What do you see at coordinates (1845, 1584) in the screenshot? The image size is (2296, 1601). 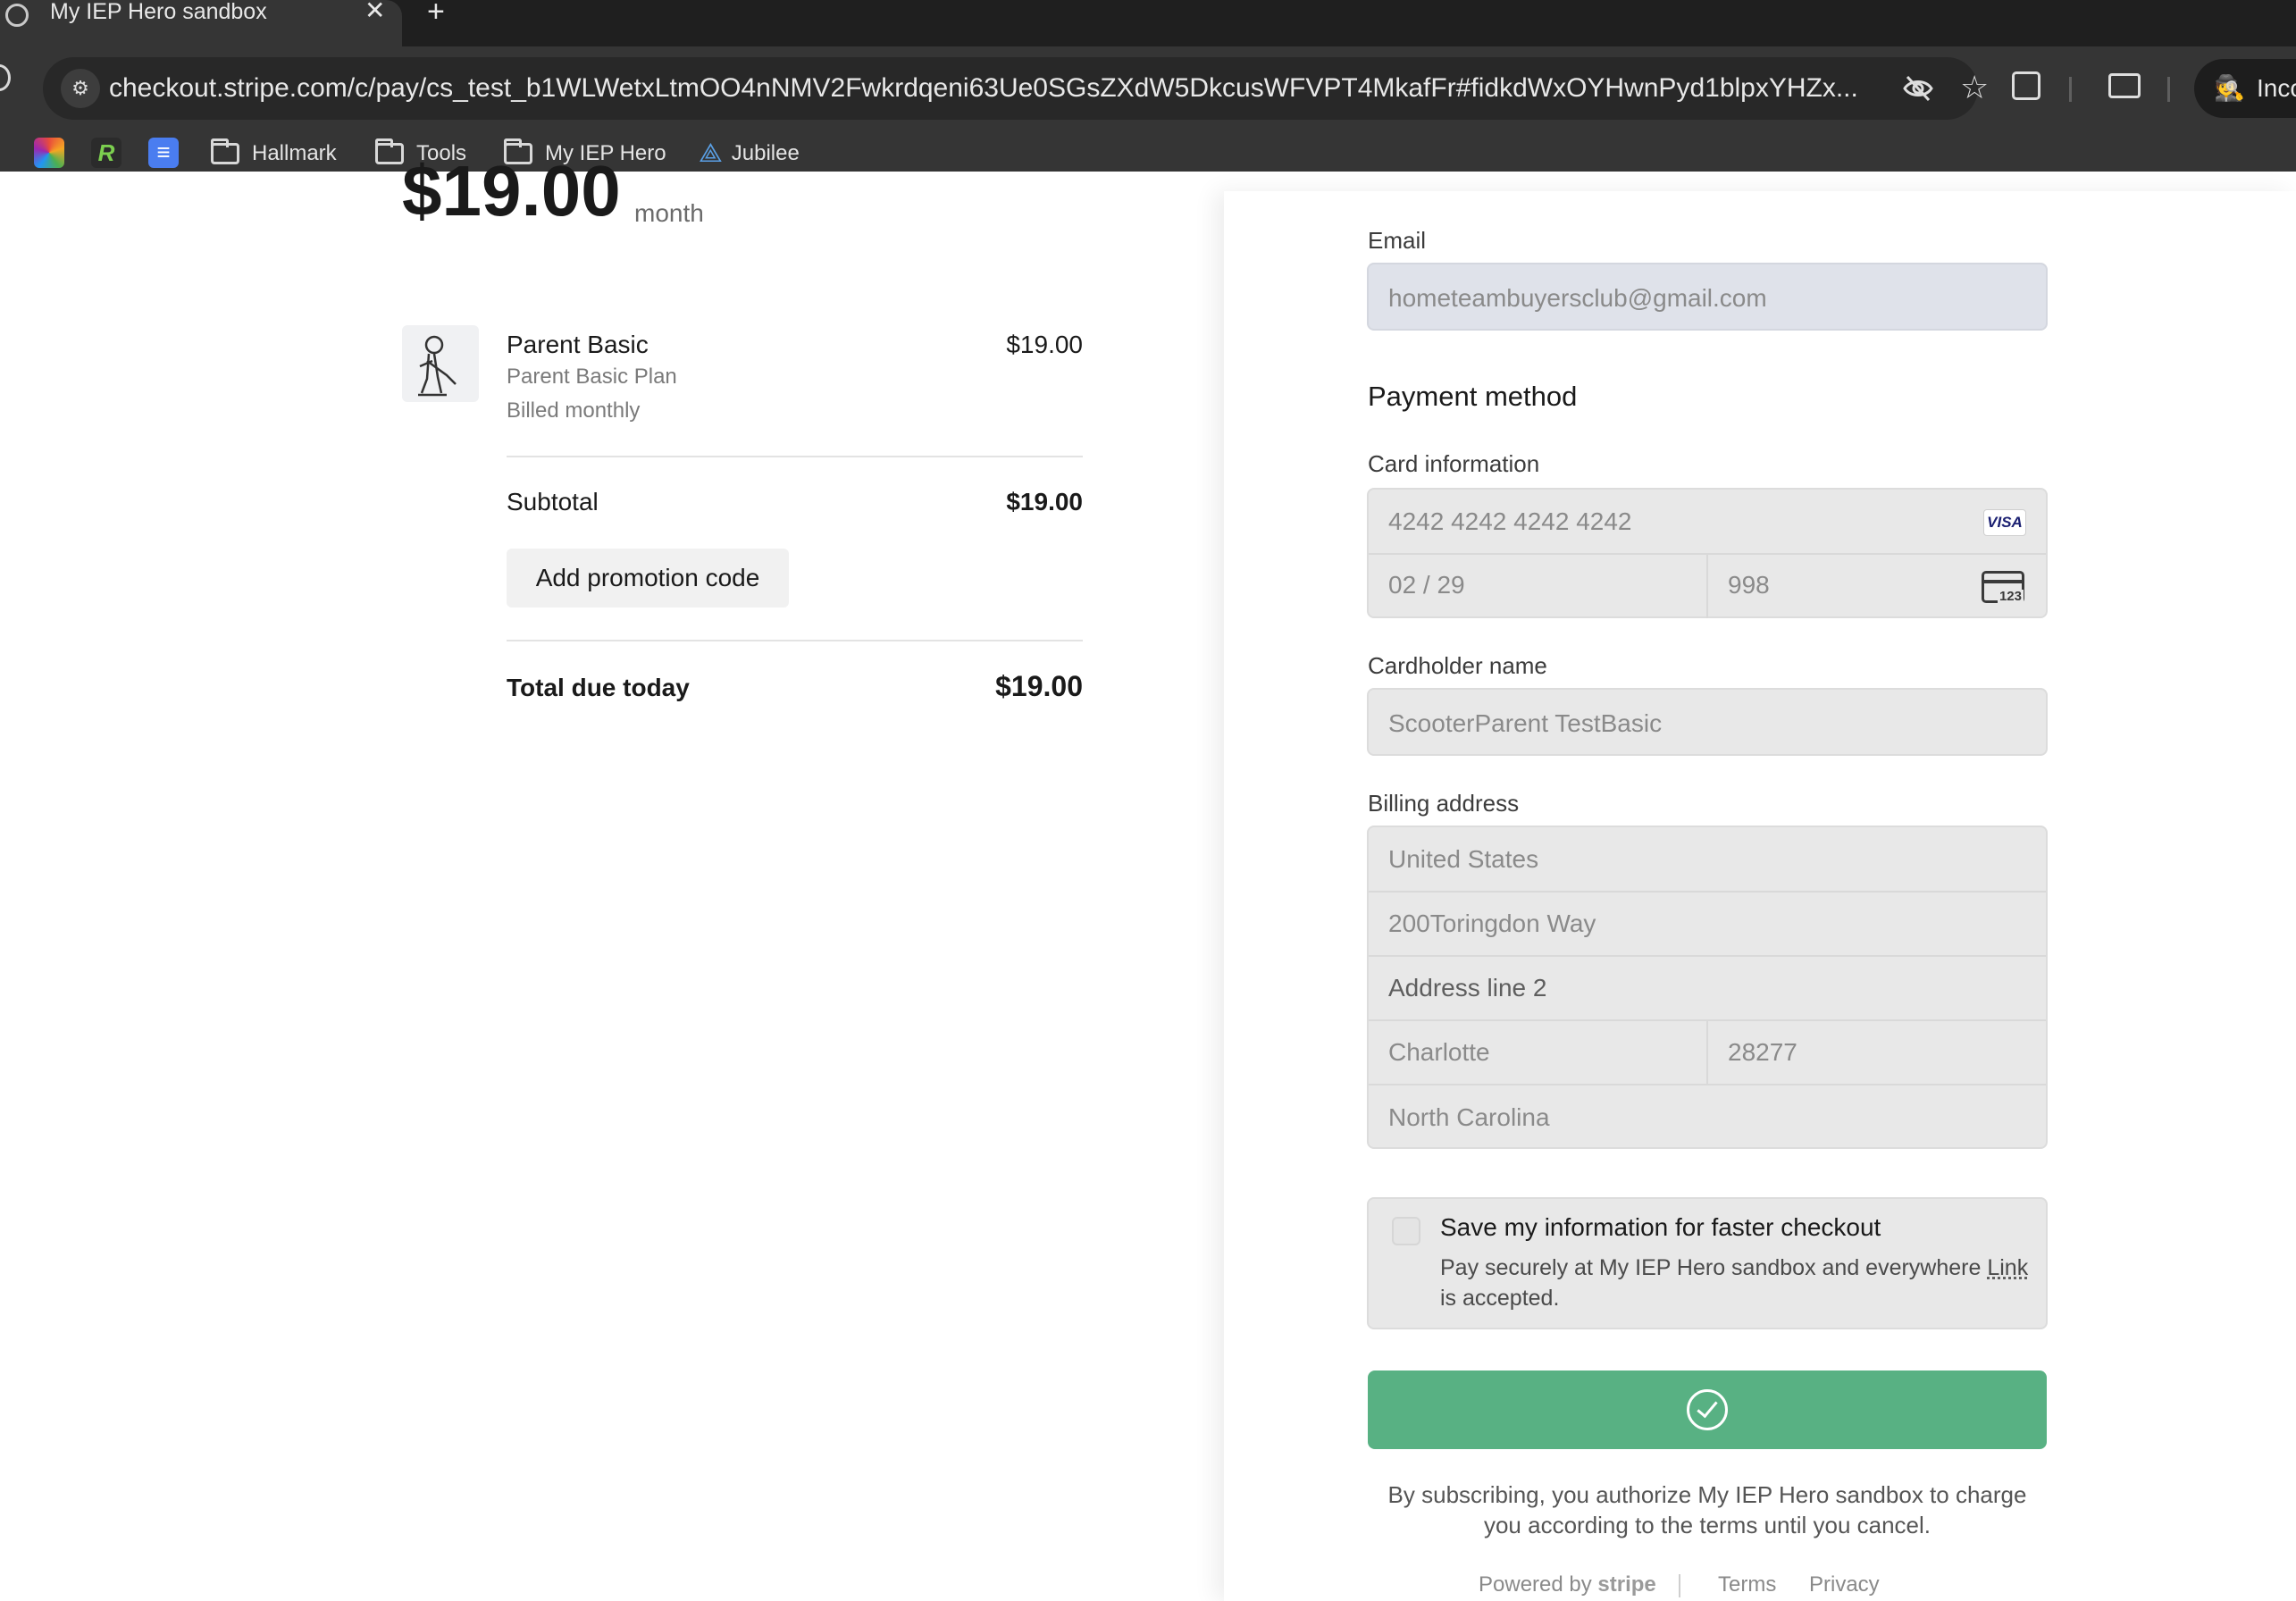 I see `privacy-link: Privacy` at bounding box center [1845, 1584].